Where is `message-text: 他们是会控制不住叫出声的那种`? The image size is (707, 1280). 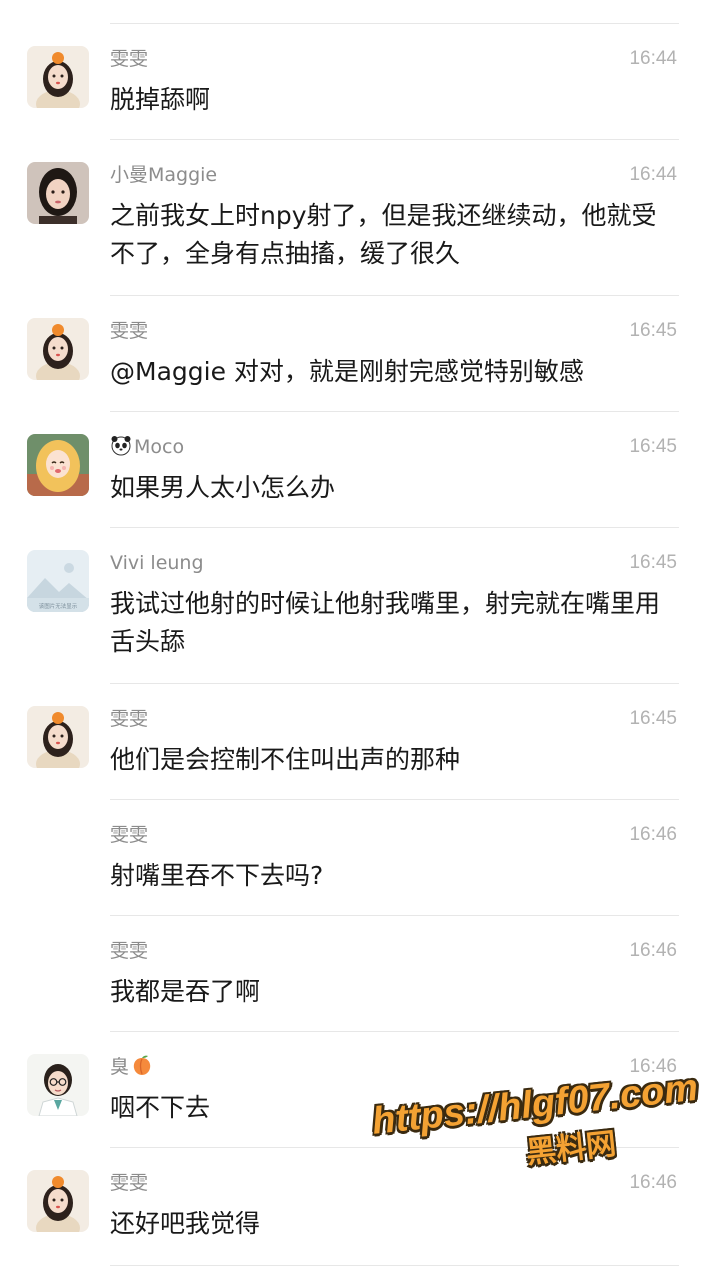 message-text: 他们是会控制不住叫出声的那种 is located at coordinates (285, 759).